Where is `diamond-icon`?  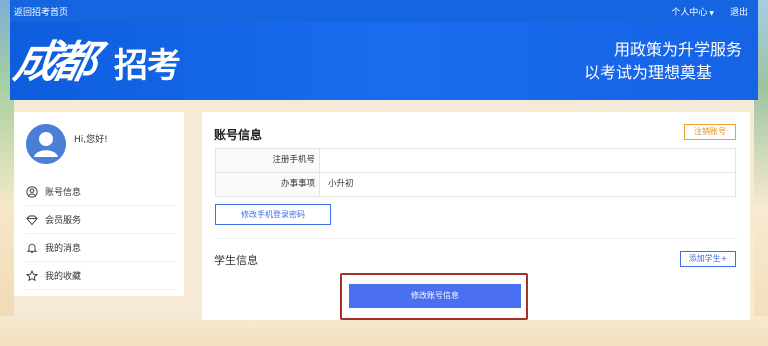 diamond-icon is located at coordinates (32, 220).